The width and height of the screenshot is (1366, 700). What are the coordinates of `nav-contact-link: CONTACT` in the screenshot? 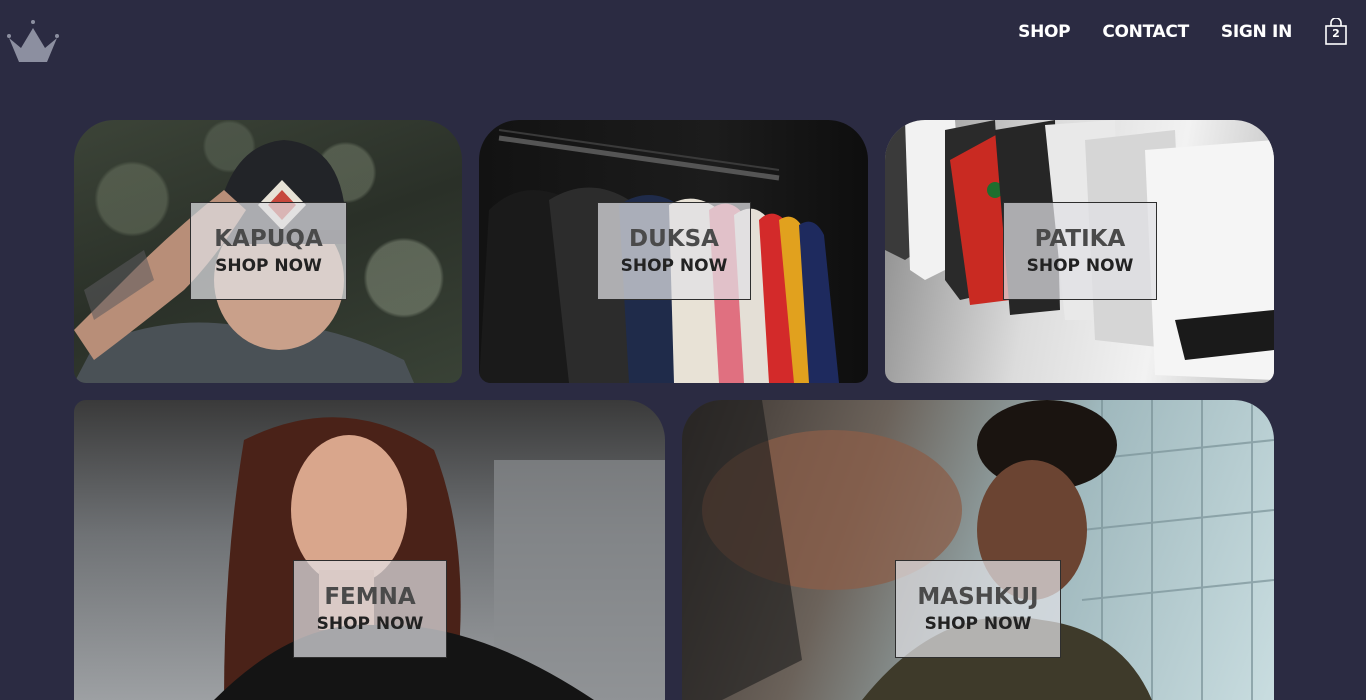 It's located at (1145, 32).